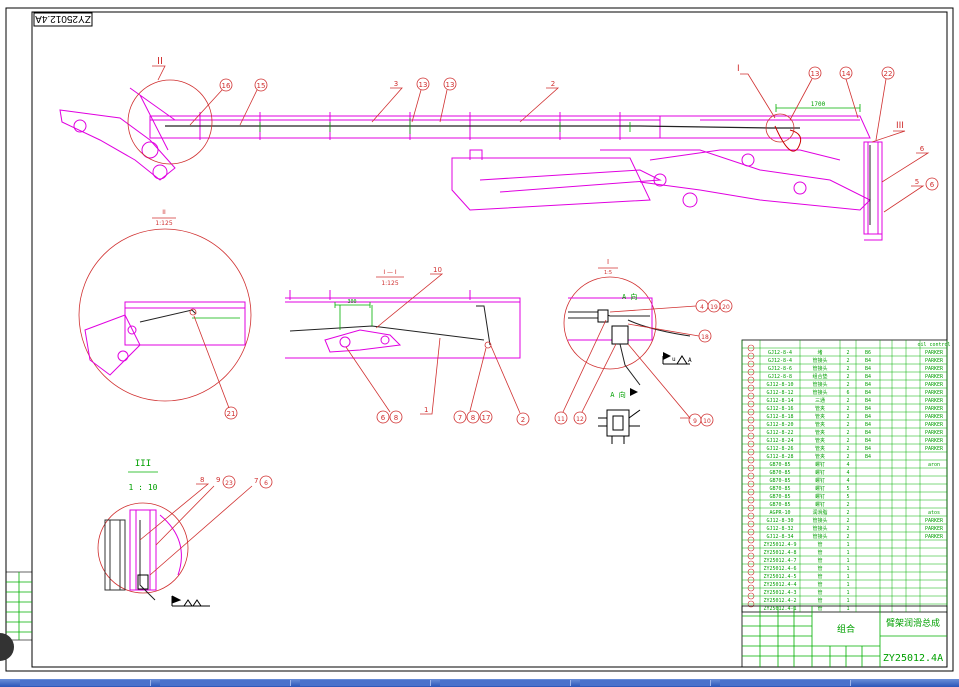 This screenshot has height=687, width=959. I want to click on detail-III-tag: III, so click(900, 126).